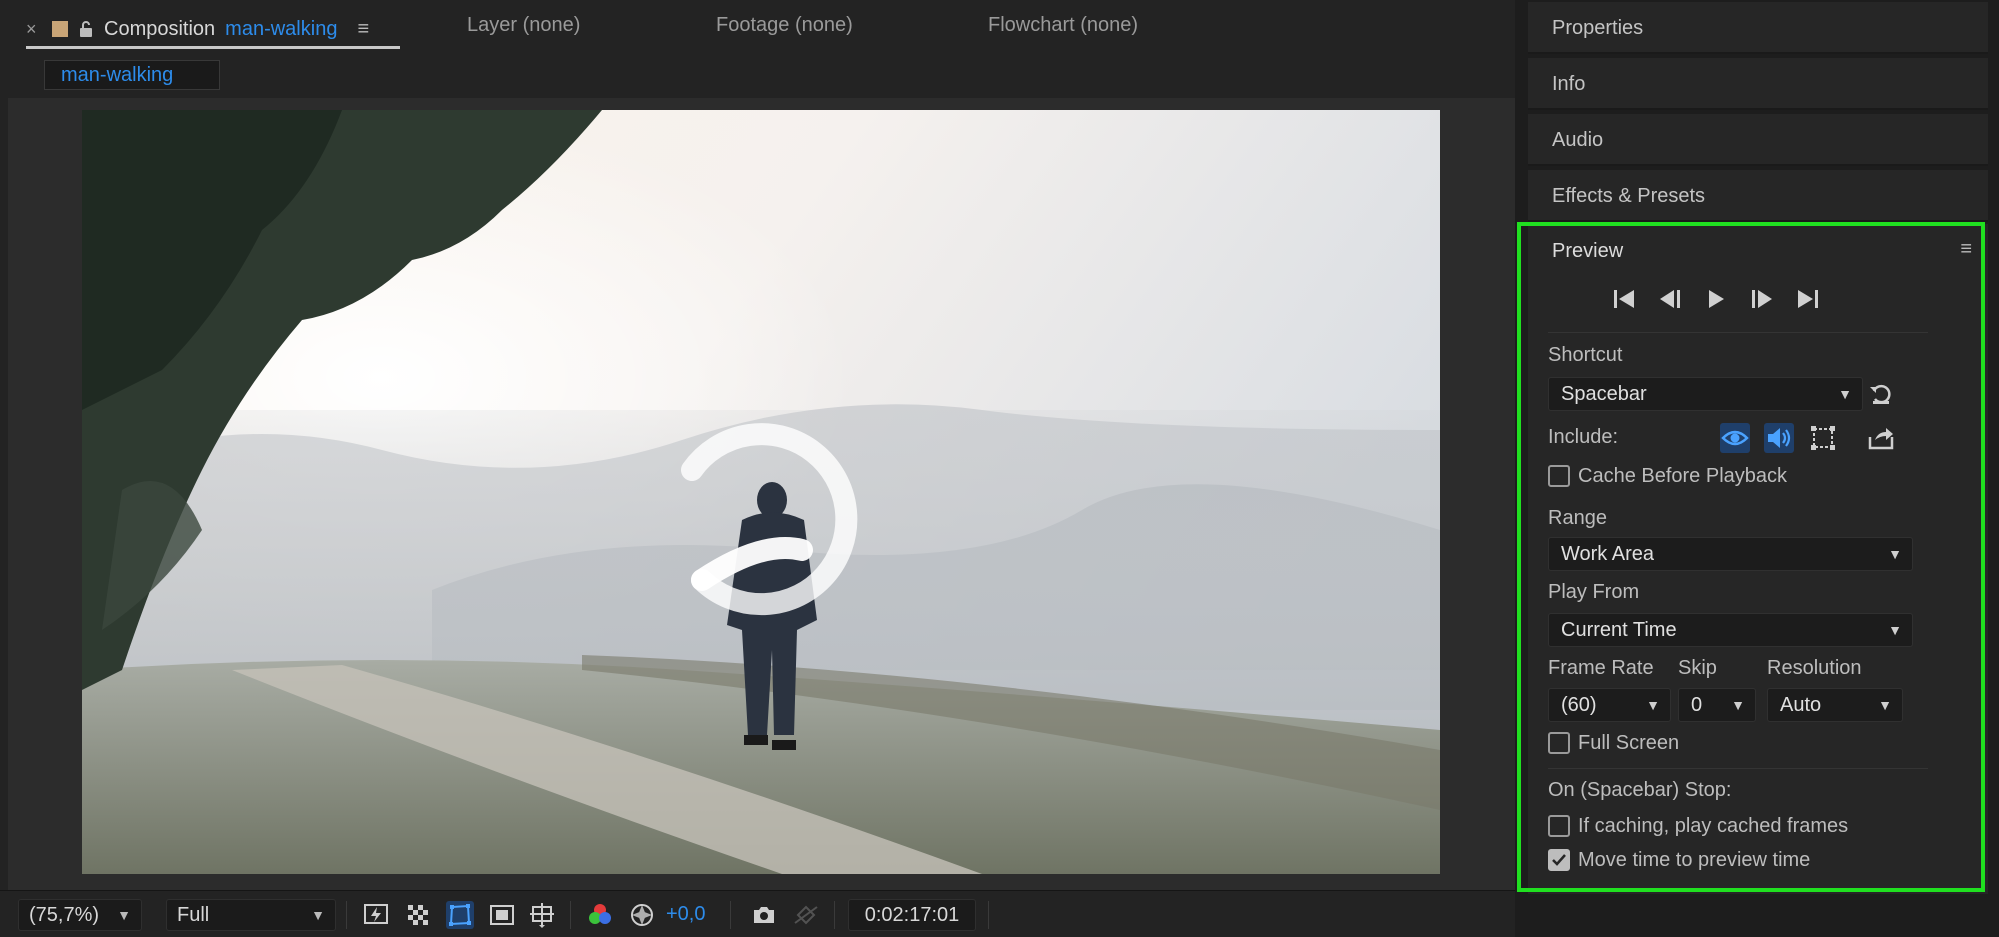 This screenshot has height=937, width=1999. I want to click on skip-dropdown: 0 ▼, so click(1717, 705).